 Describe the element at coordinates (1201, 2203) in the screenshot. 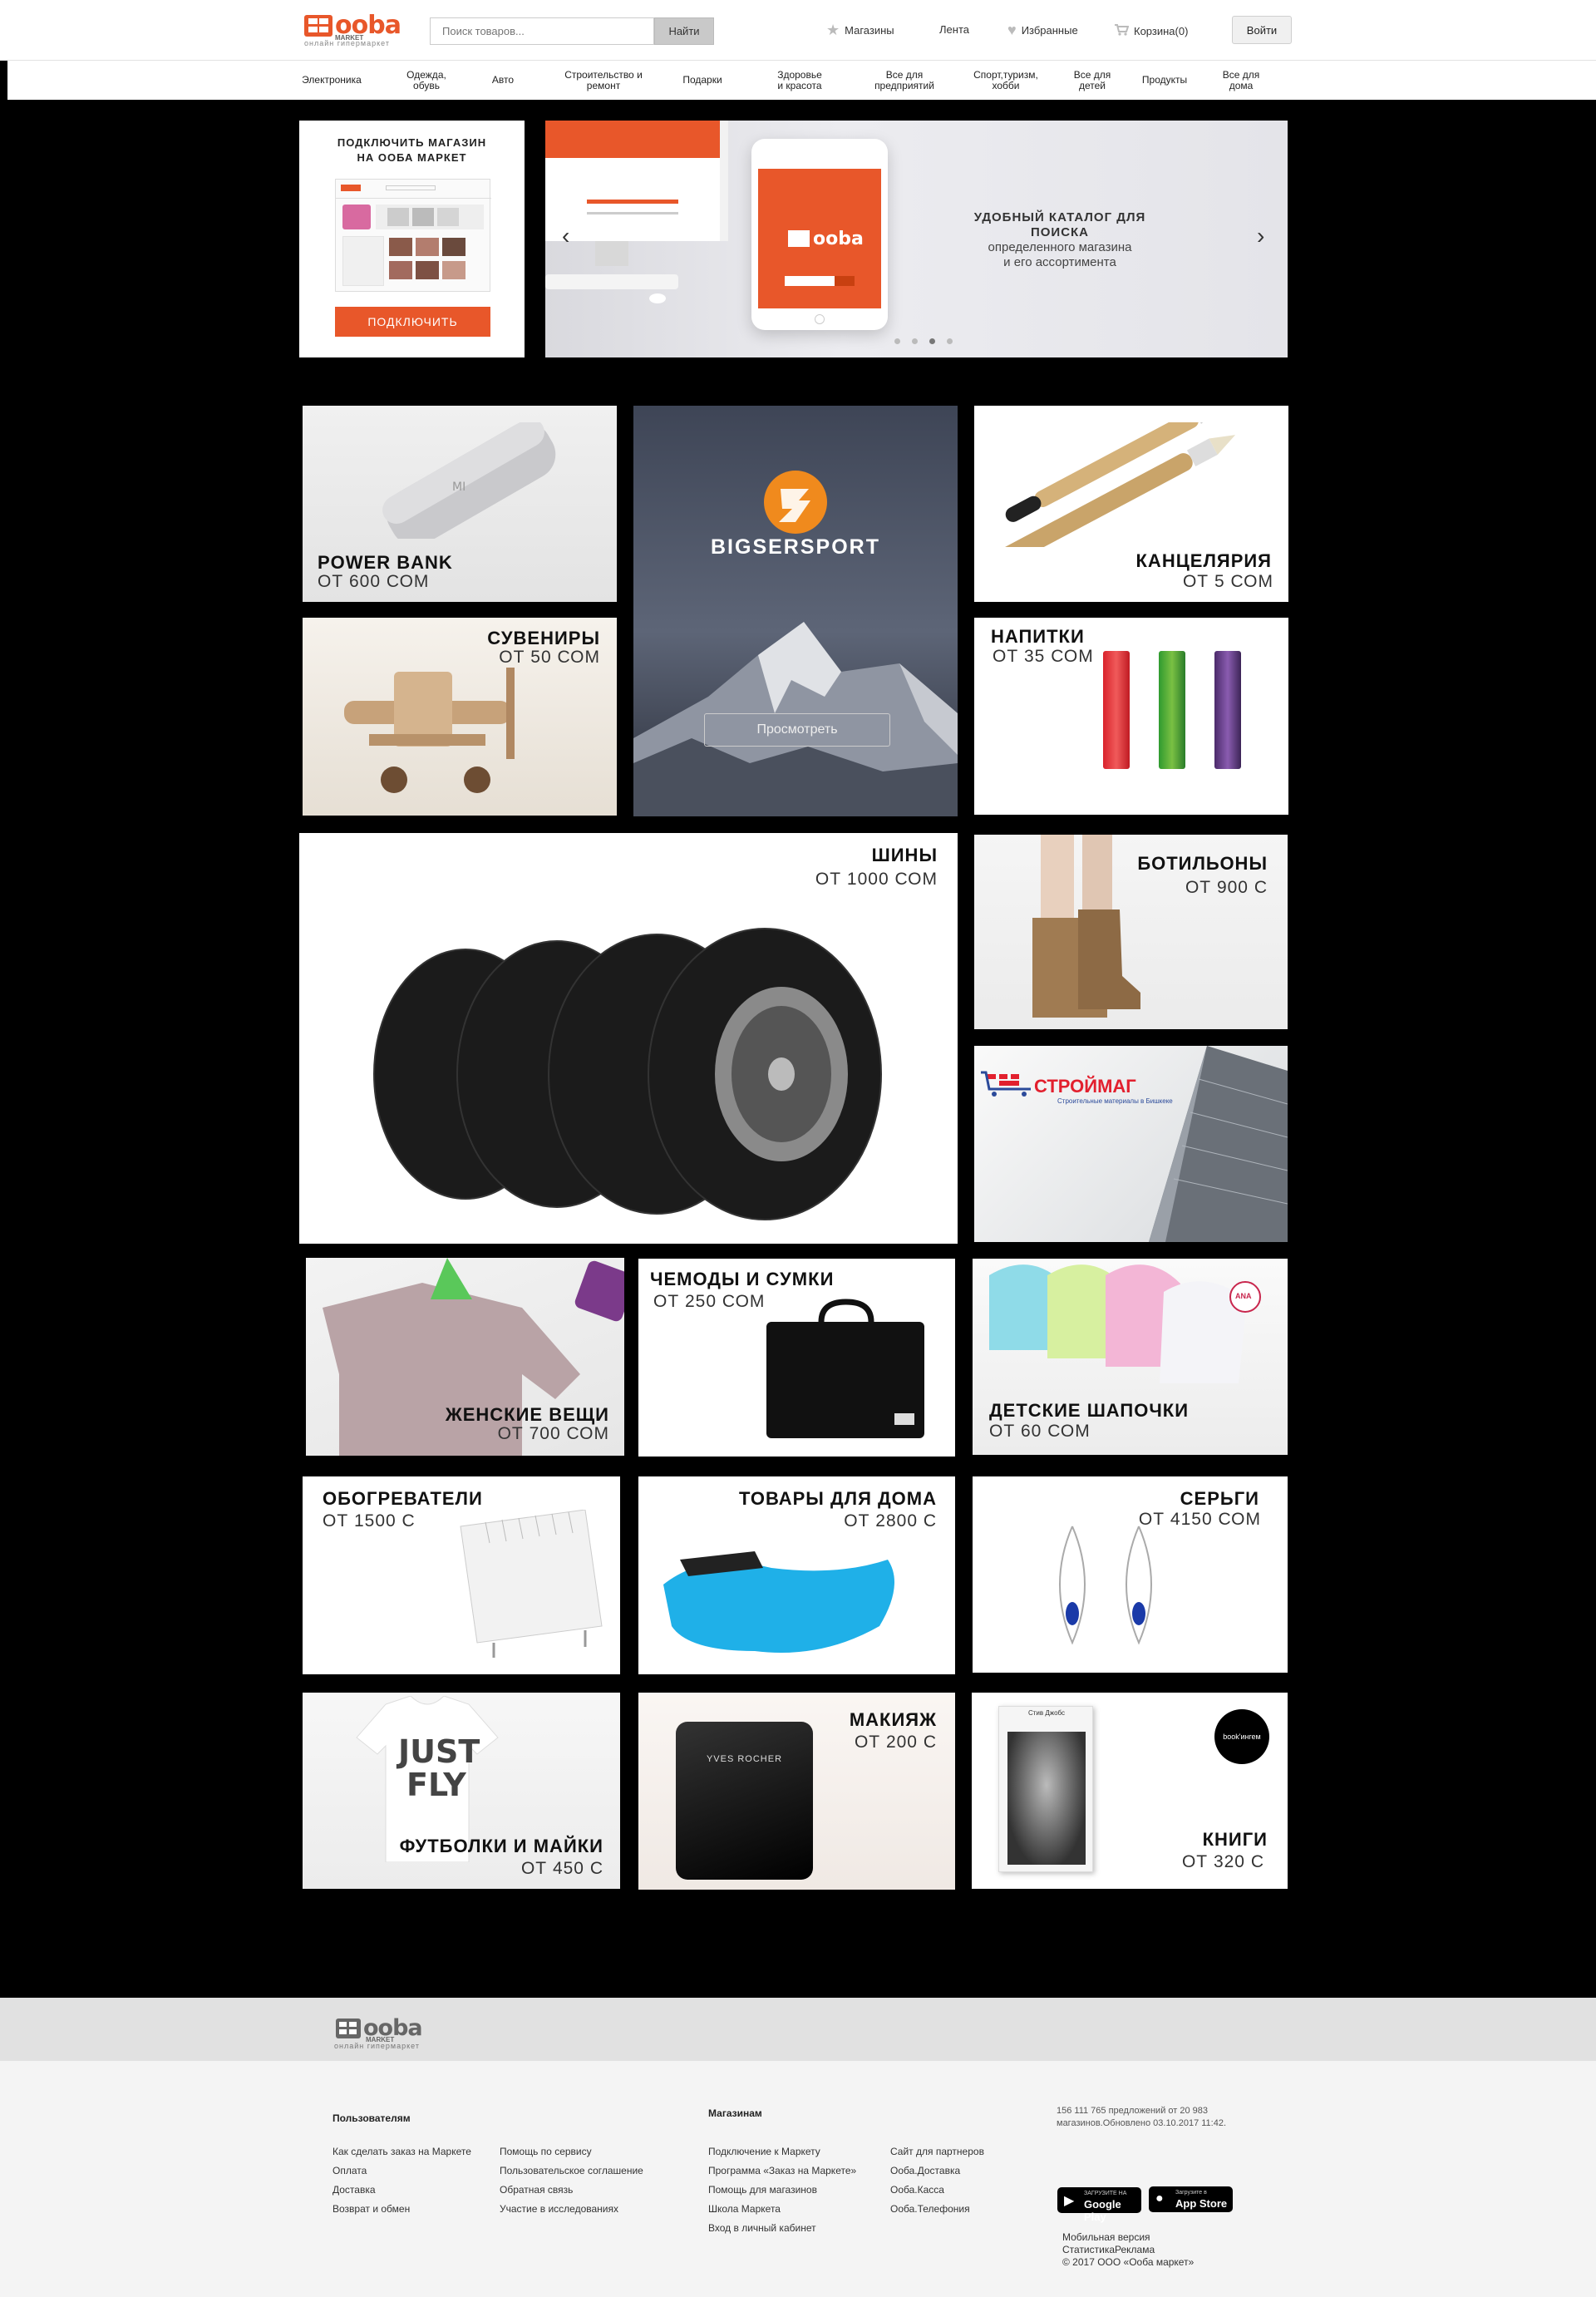

I see `app-store-label: App Store` at that location.